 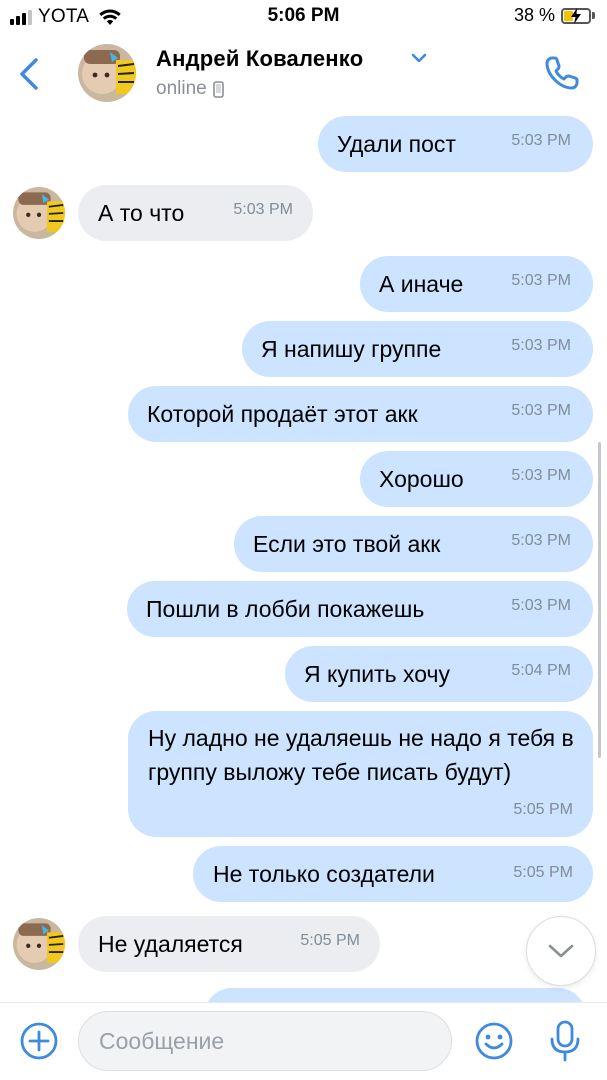 I want to click on contact-status: online, so click(x=190, y=89).